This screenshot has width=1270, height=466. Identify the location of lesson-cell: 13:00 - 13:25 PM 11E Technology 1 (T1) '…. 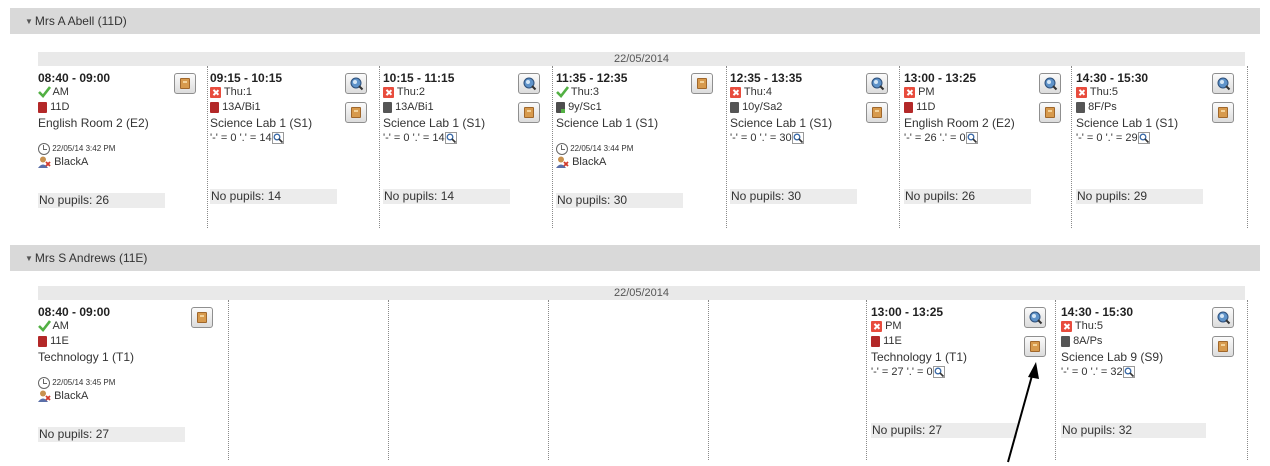
(953, 342).